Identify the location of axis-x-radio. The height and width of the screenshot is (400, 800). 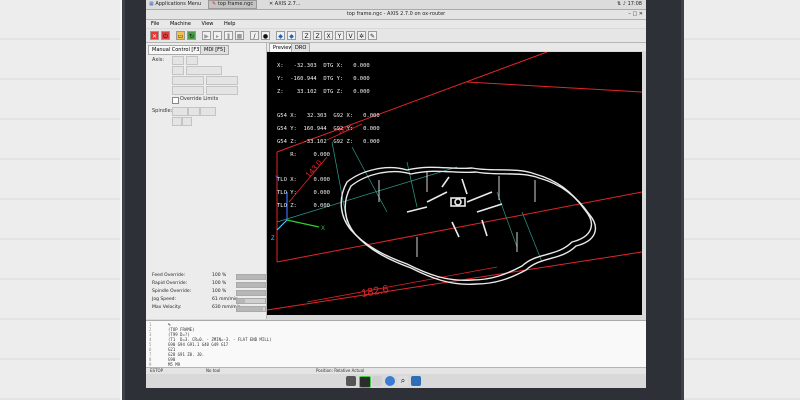
(178, 60).